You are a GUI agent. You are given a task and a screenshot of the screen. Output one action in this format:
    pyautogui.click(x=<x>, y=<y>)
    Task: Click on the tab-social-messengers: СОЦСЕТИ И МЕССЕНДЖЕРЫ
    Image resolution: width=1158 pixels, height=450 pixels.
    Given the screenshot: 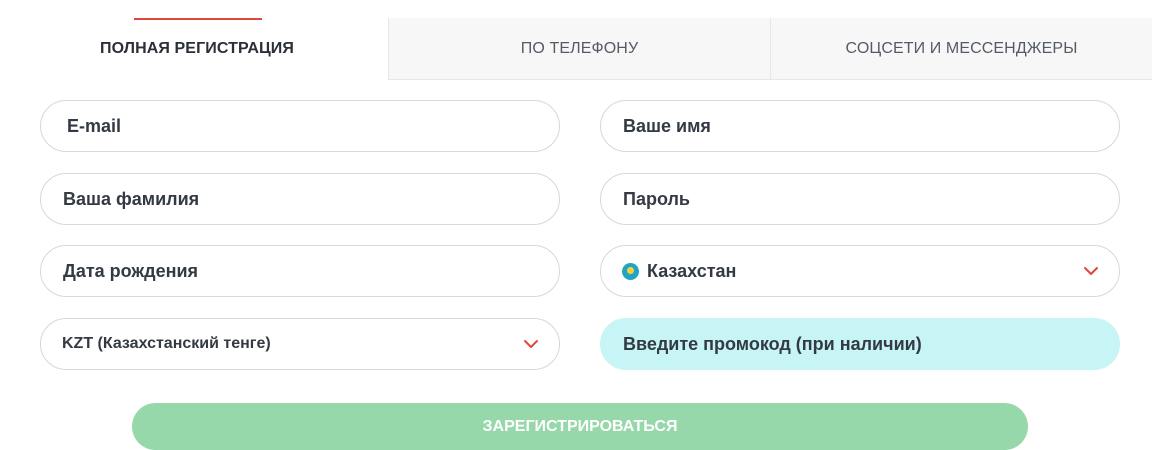 What is the action you would take?
    pyautogui.click(x=961, y=49)
    